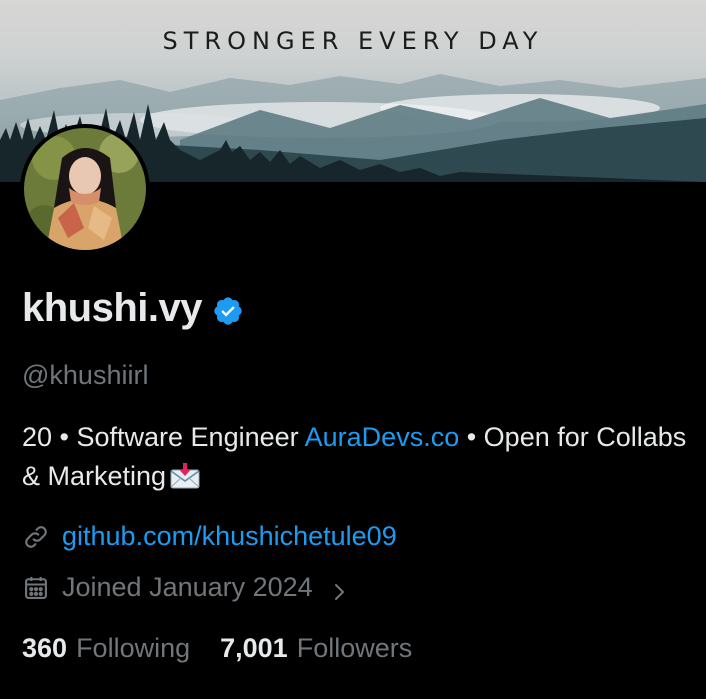  I want to click on joined-row: Joined January 2024, so click(185, 587).